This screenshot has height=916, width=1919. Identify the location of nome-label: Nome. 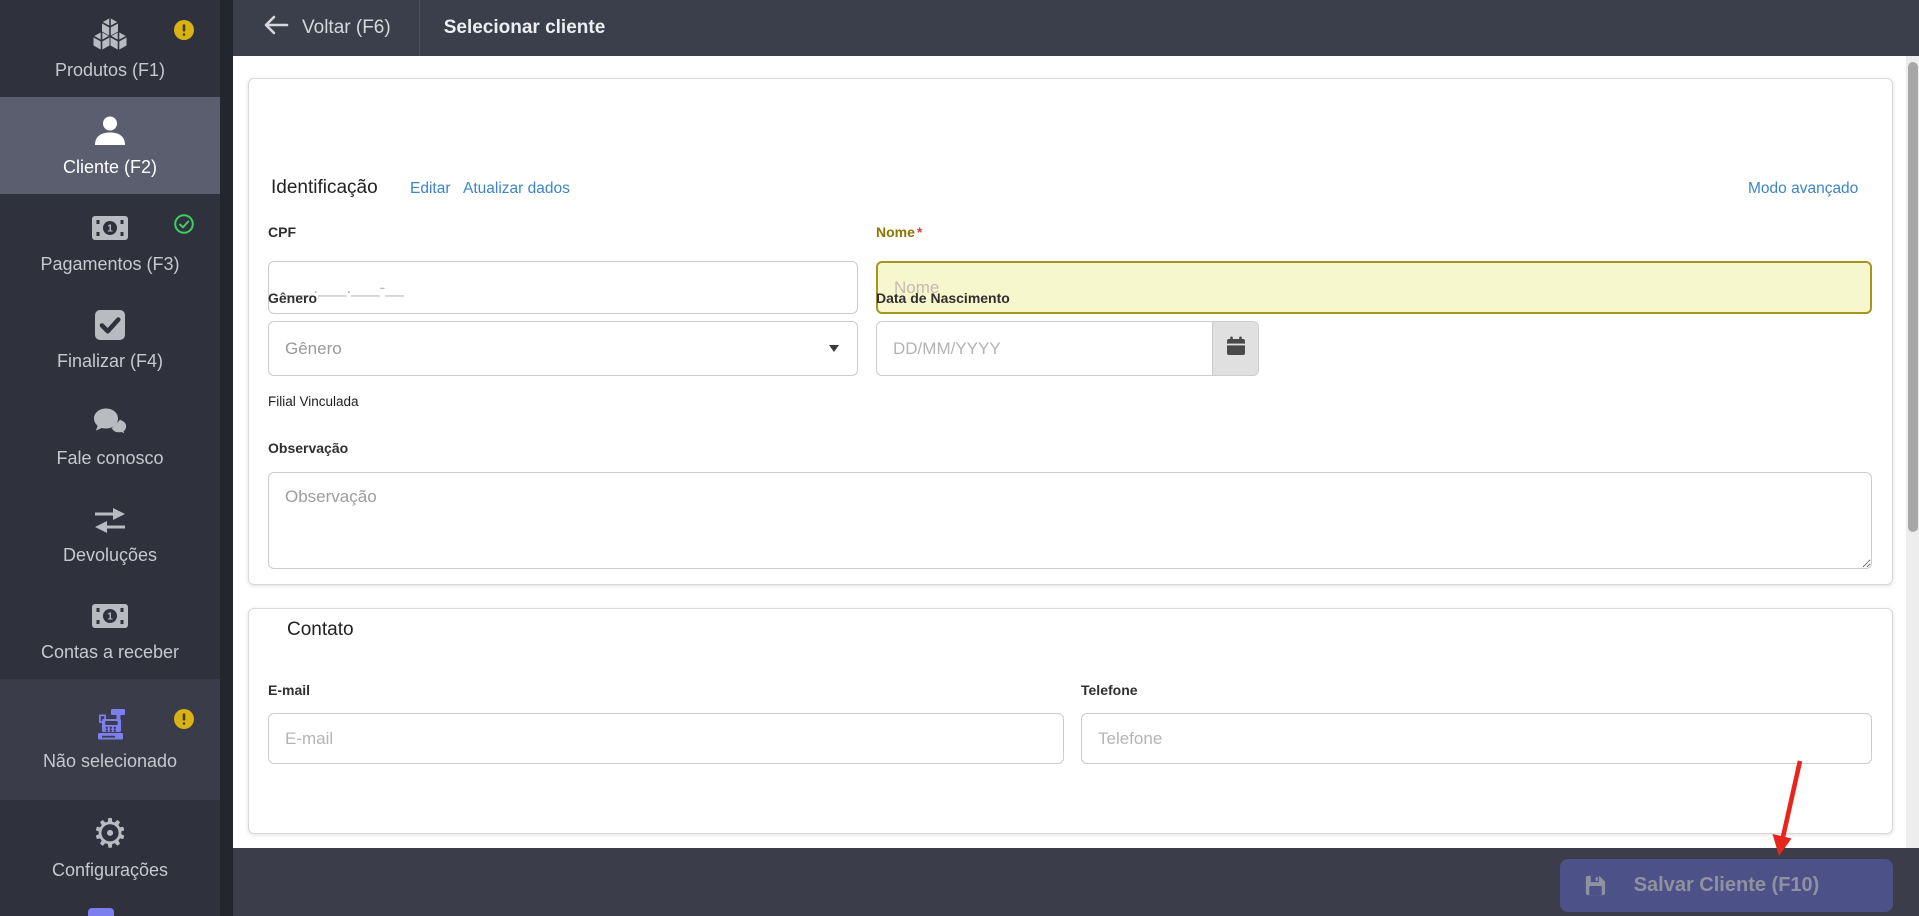
(895, 232).